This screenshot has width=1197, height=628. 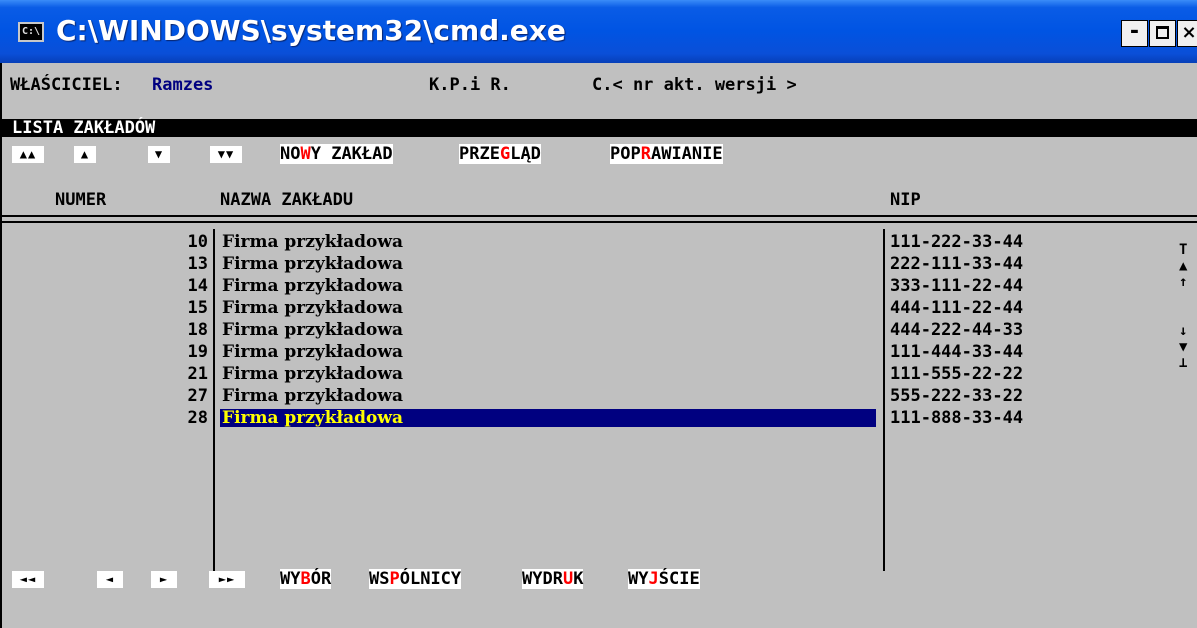 I want to click on row-number: 14, so click(x=197, y=286).